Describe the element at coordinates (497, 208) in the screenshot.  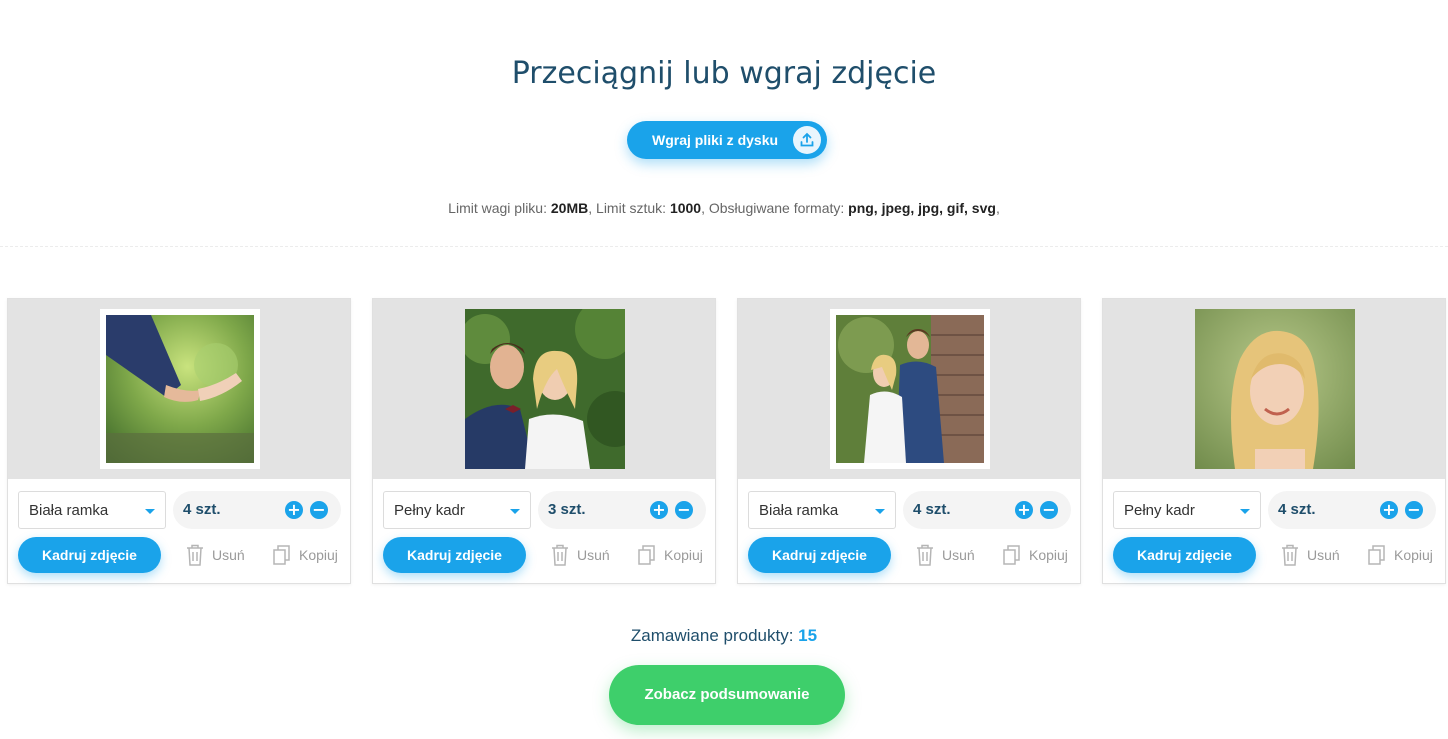
I see `size-limit-label: Limit wagi pliku:` at that location.